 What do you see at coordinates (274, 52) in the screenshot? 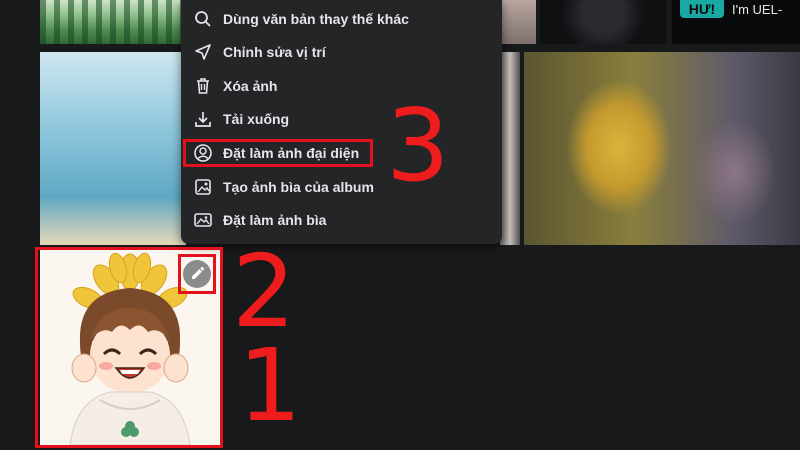
I see `menu-item-label: Chỉnh sửa vị trí` at bounding box center [274, 52].